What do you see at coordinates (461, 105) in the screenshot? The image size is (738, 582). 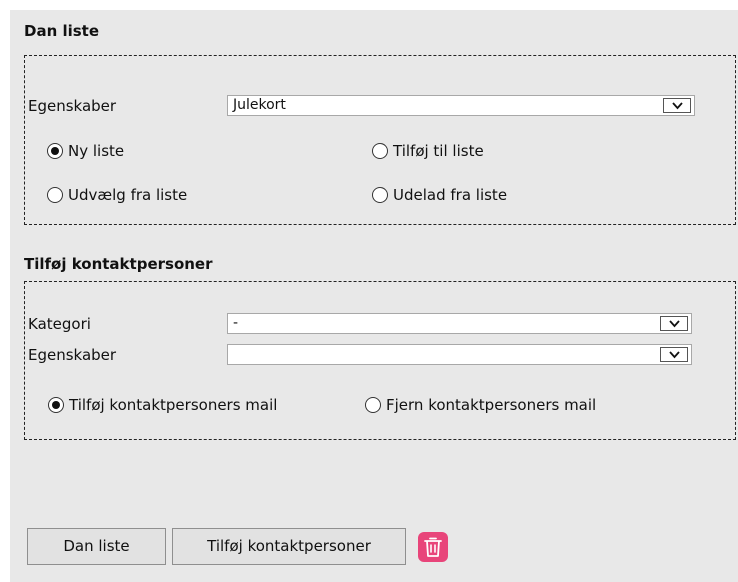 I see `egenskaber-select: Julekort` at bounding box center [461, 105].